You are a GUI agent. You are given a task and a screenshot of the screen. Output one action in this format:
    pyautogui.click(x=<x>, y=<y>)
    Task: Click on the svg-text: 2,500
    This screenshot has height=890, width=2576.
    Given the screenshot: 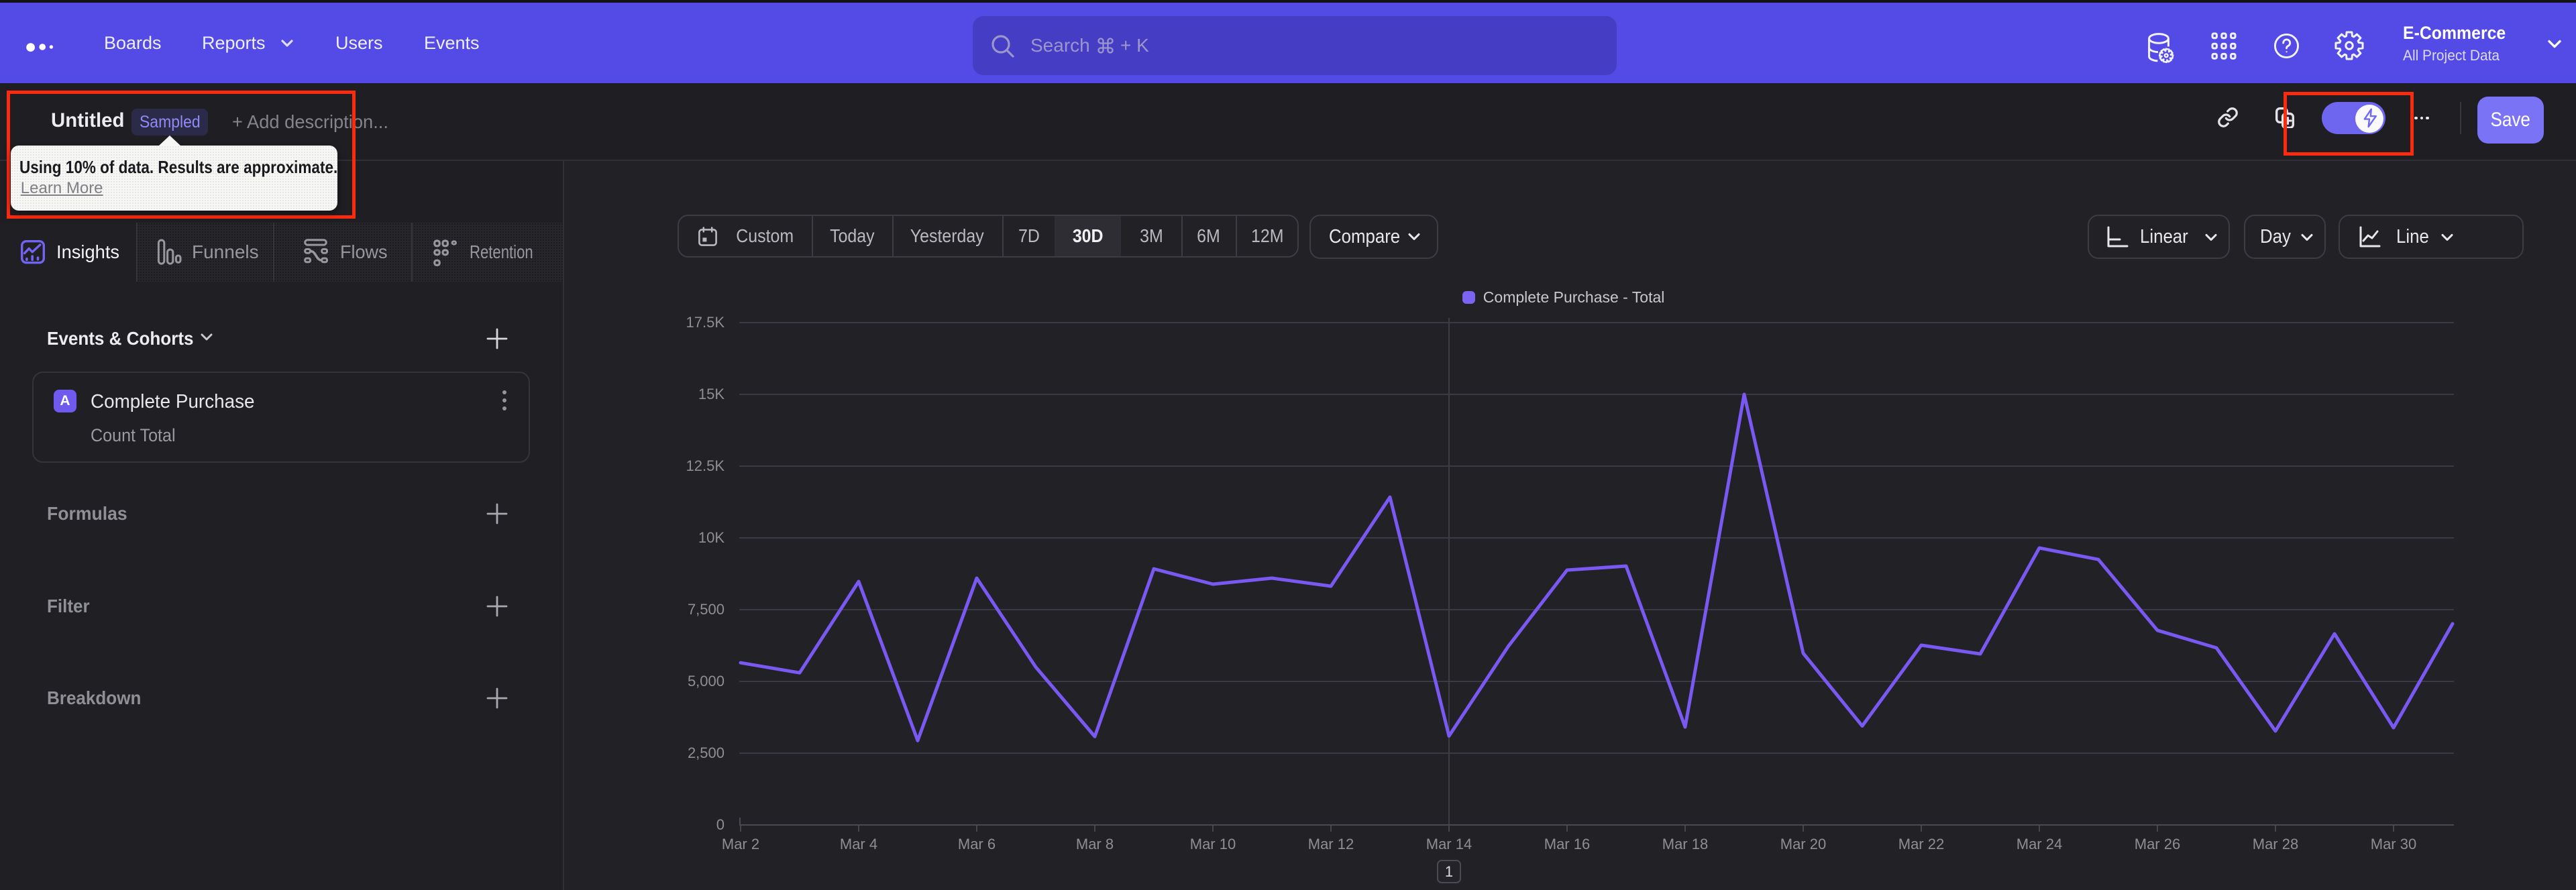 What is the action you would take?
    pyautogui.click(x=706, y=752)
    